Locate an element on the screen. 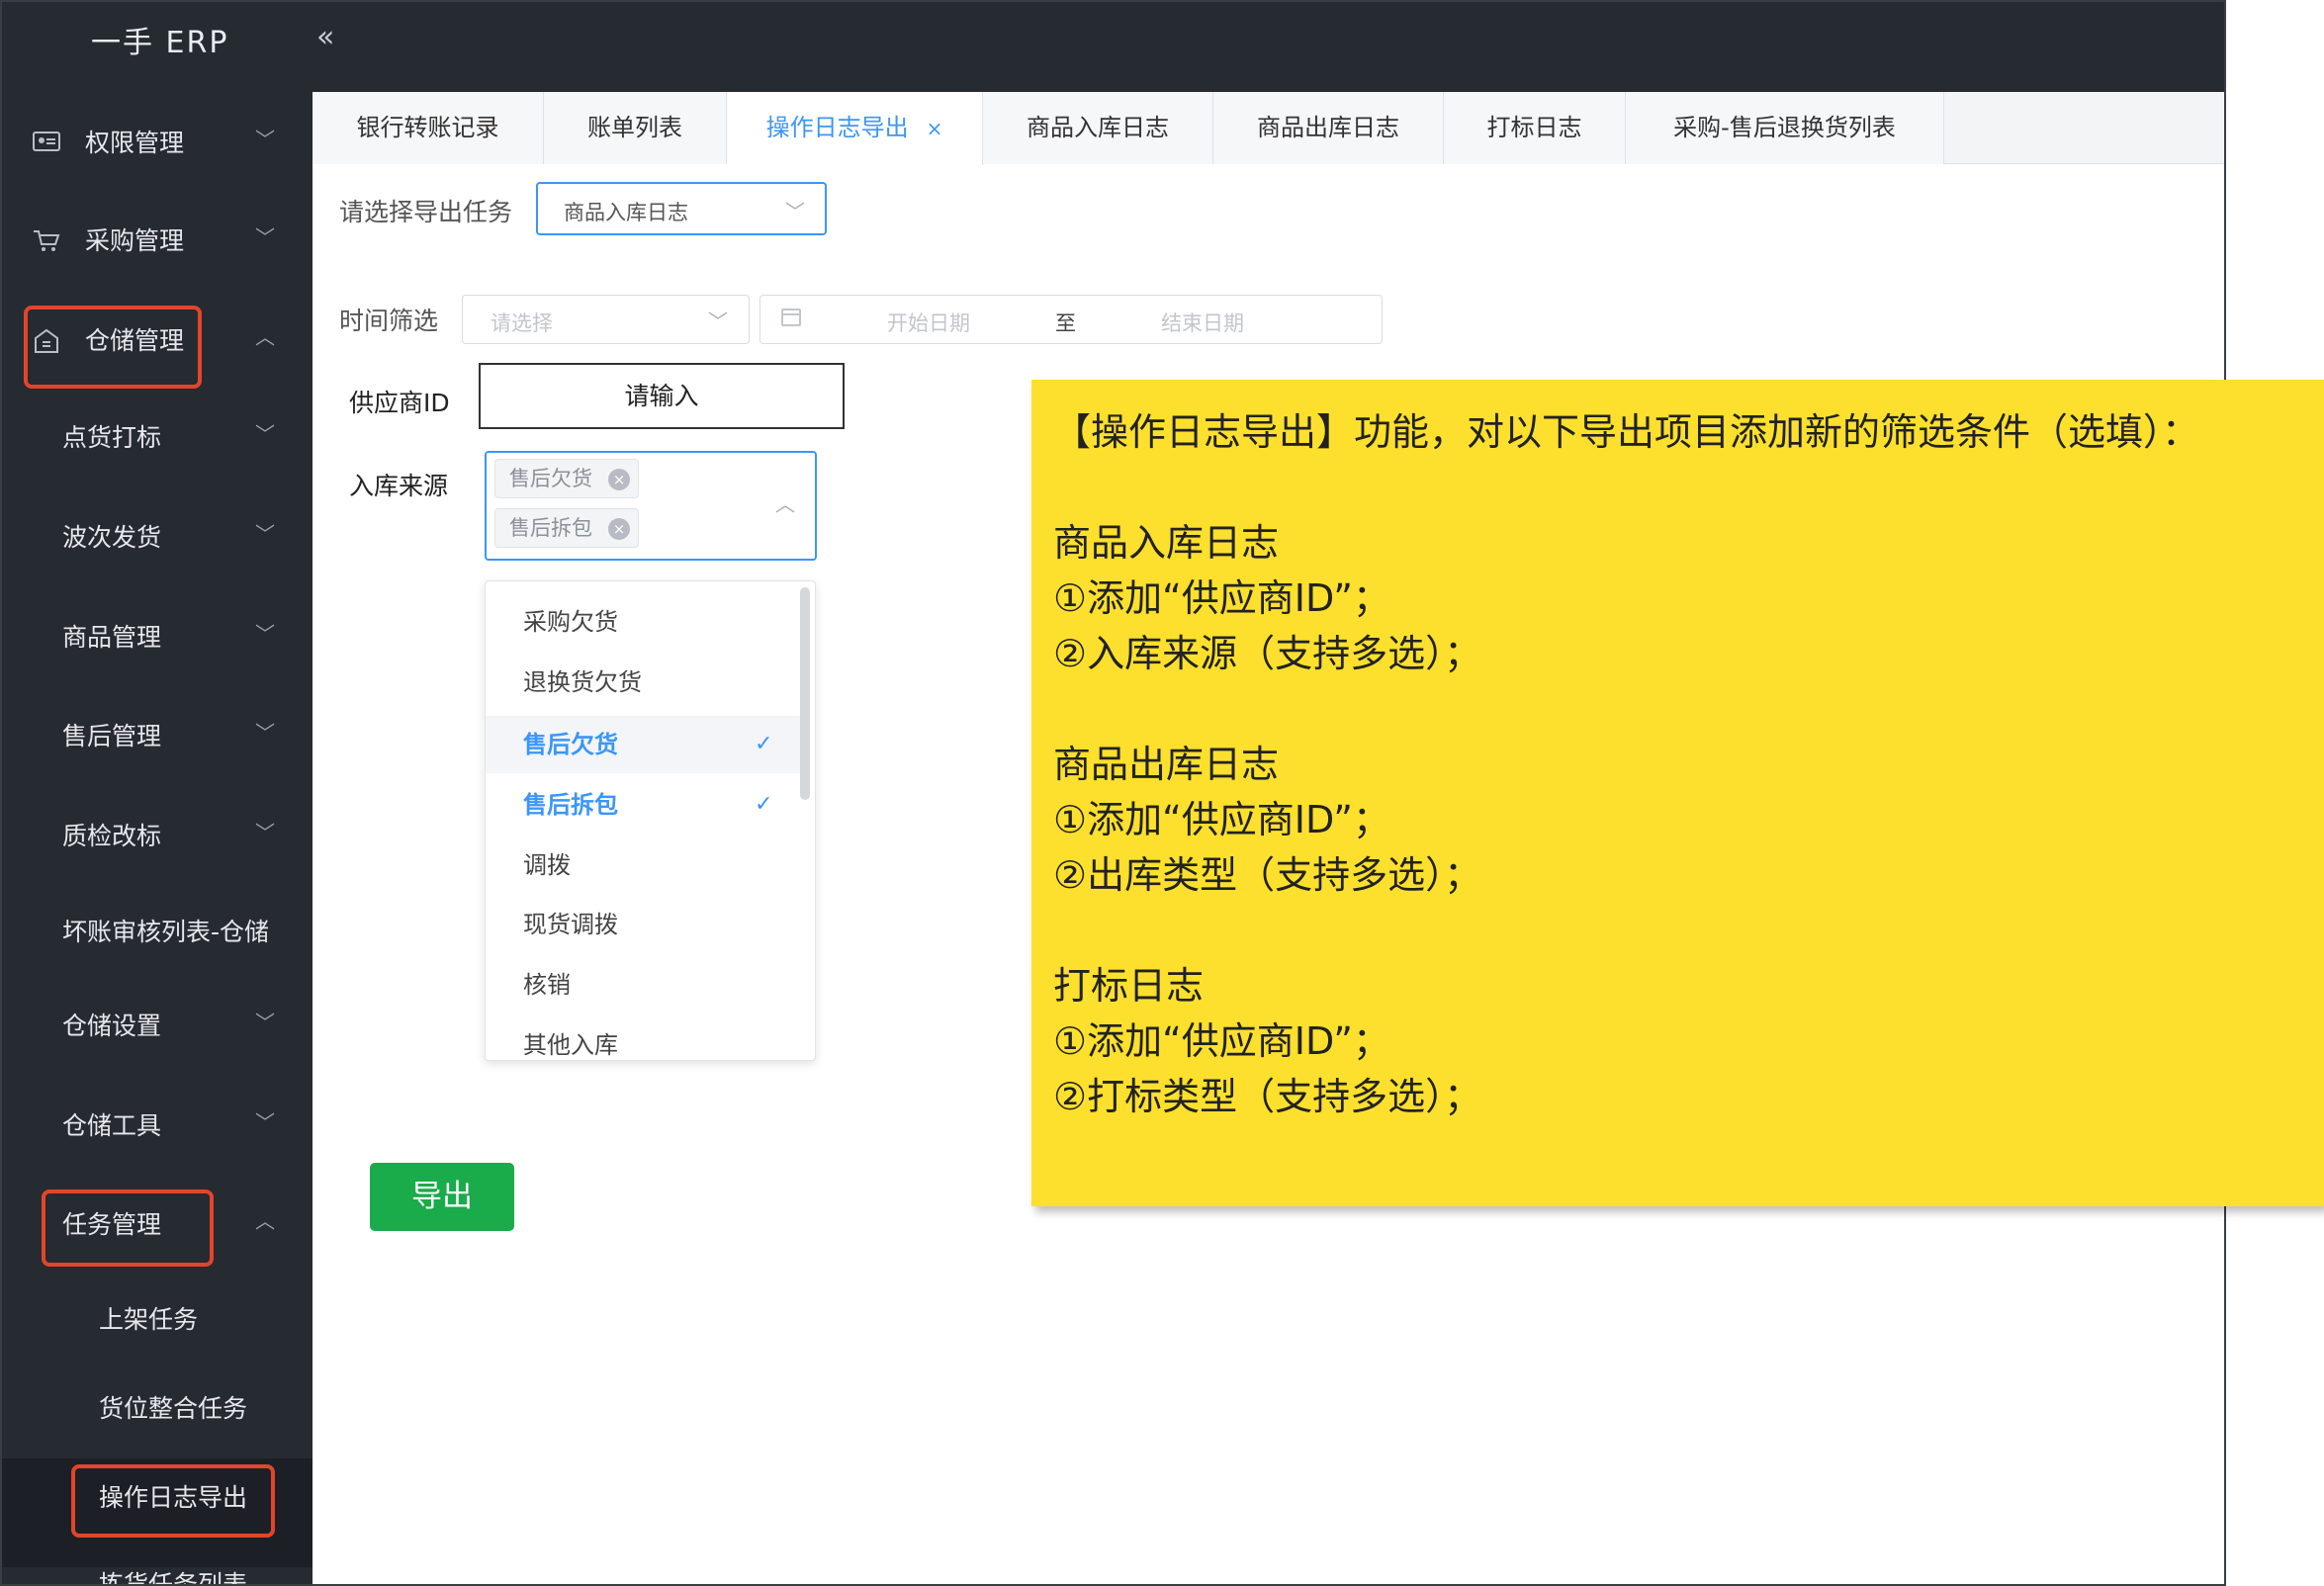 The height and width of the screenshot is (1586, 2324). sidebar-item-location-merge-task: 货位整合任务 is located at coordinates (157, 1409).